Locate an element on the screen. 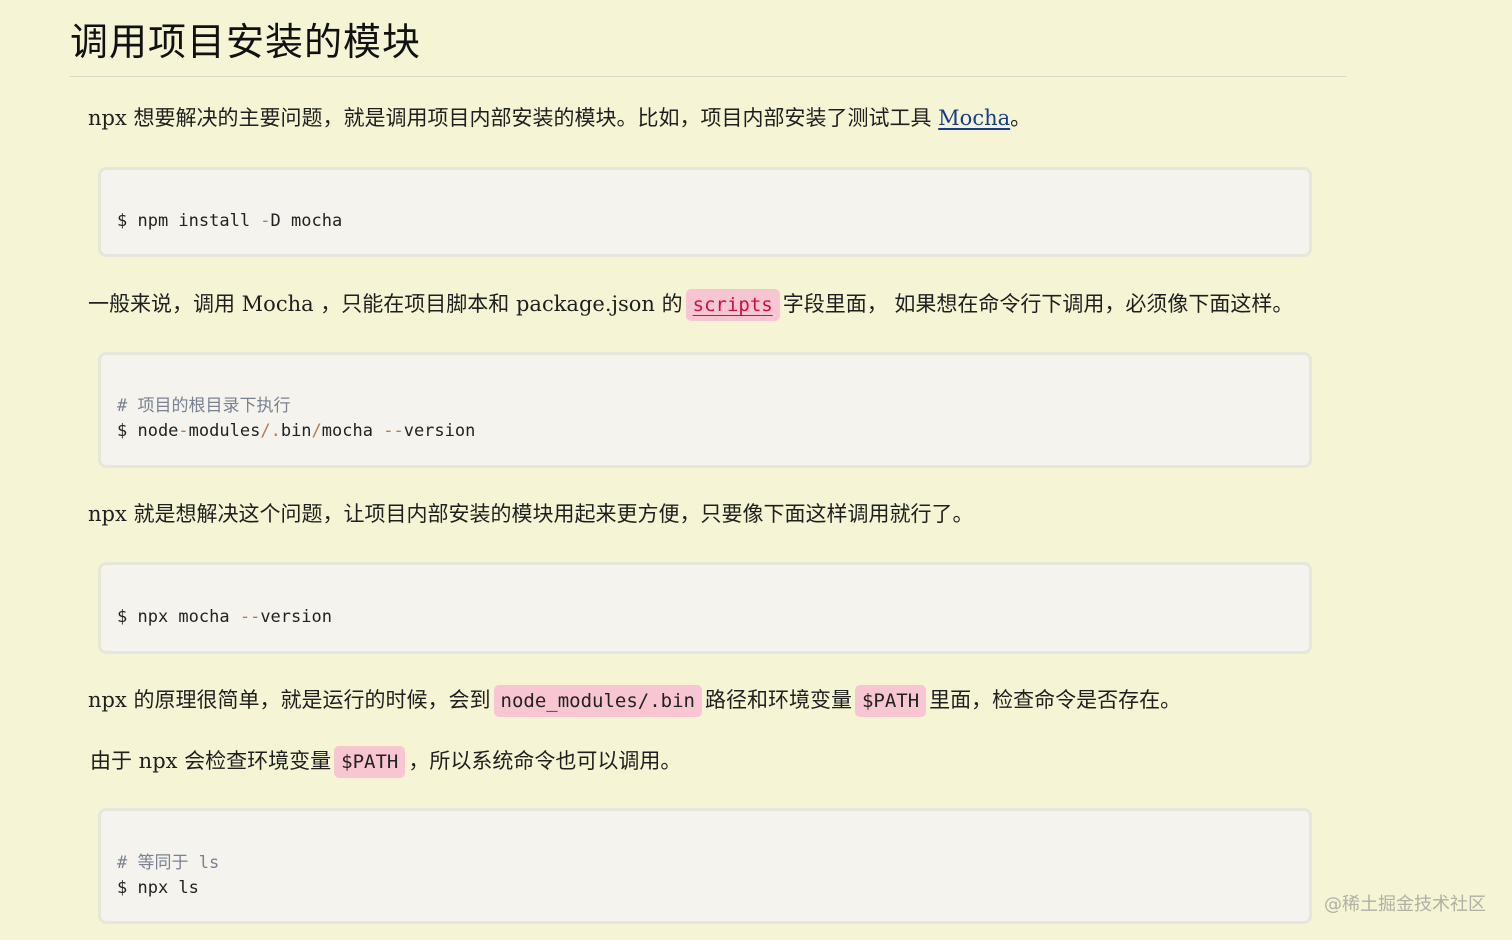 The height and width of the screenshot is (940, 1512). code-comment: # 项目的根目录下执行 is located at coordinates (204, 406).